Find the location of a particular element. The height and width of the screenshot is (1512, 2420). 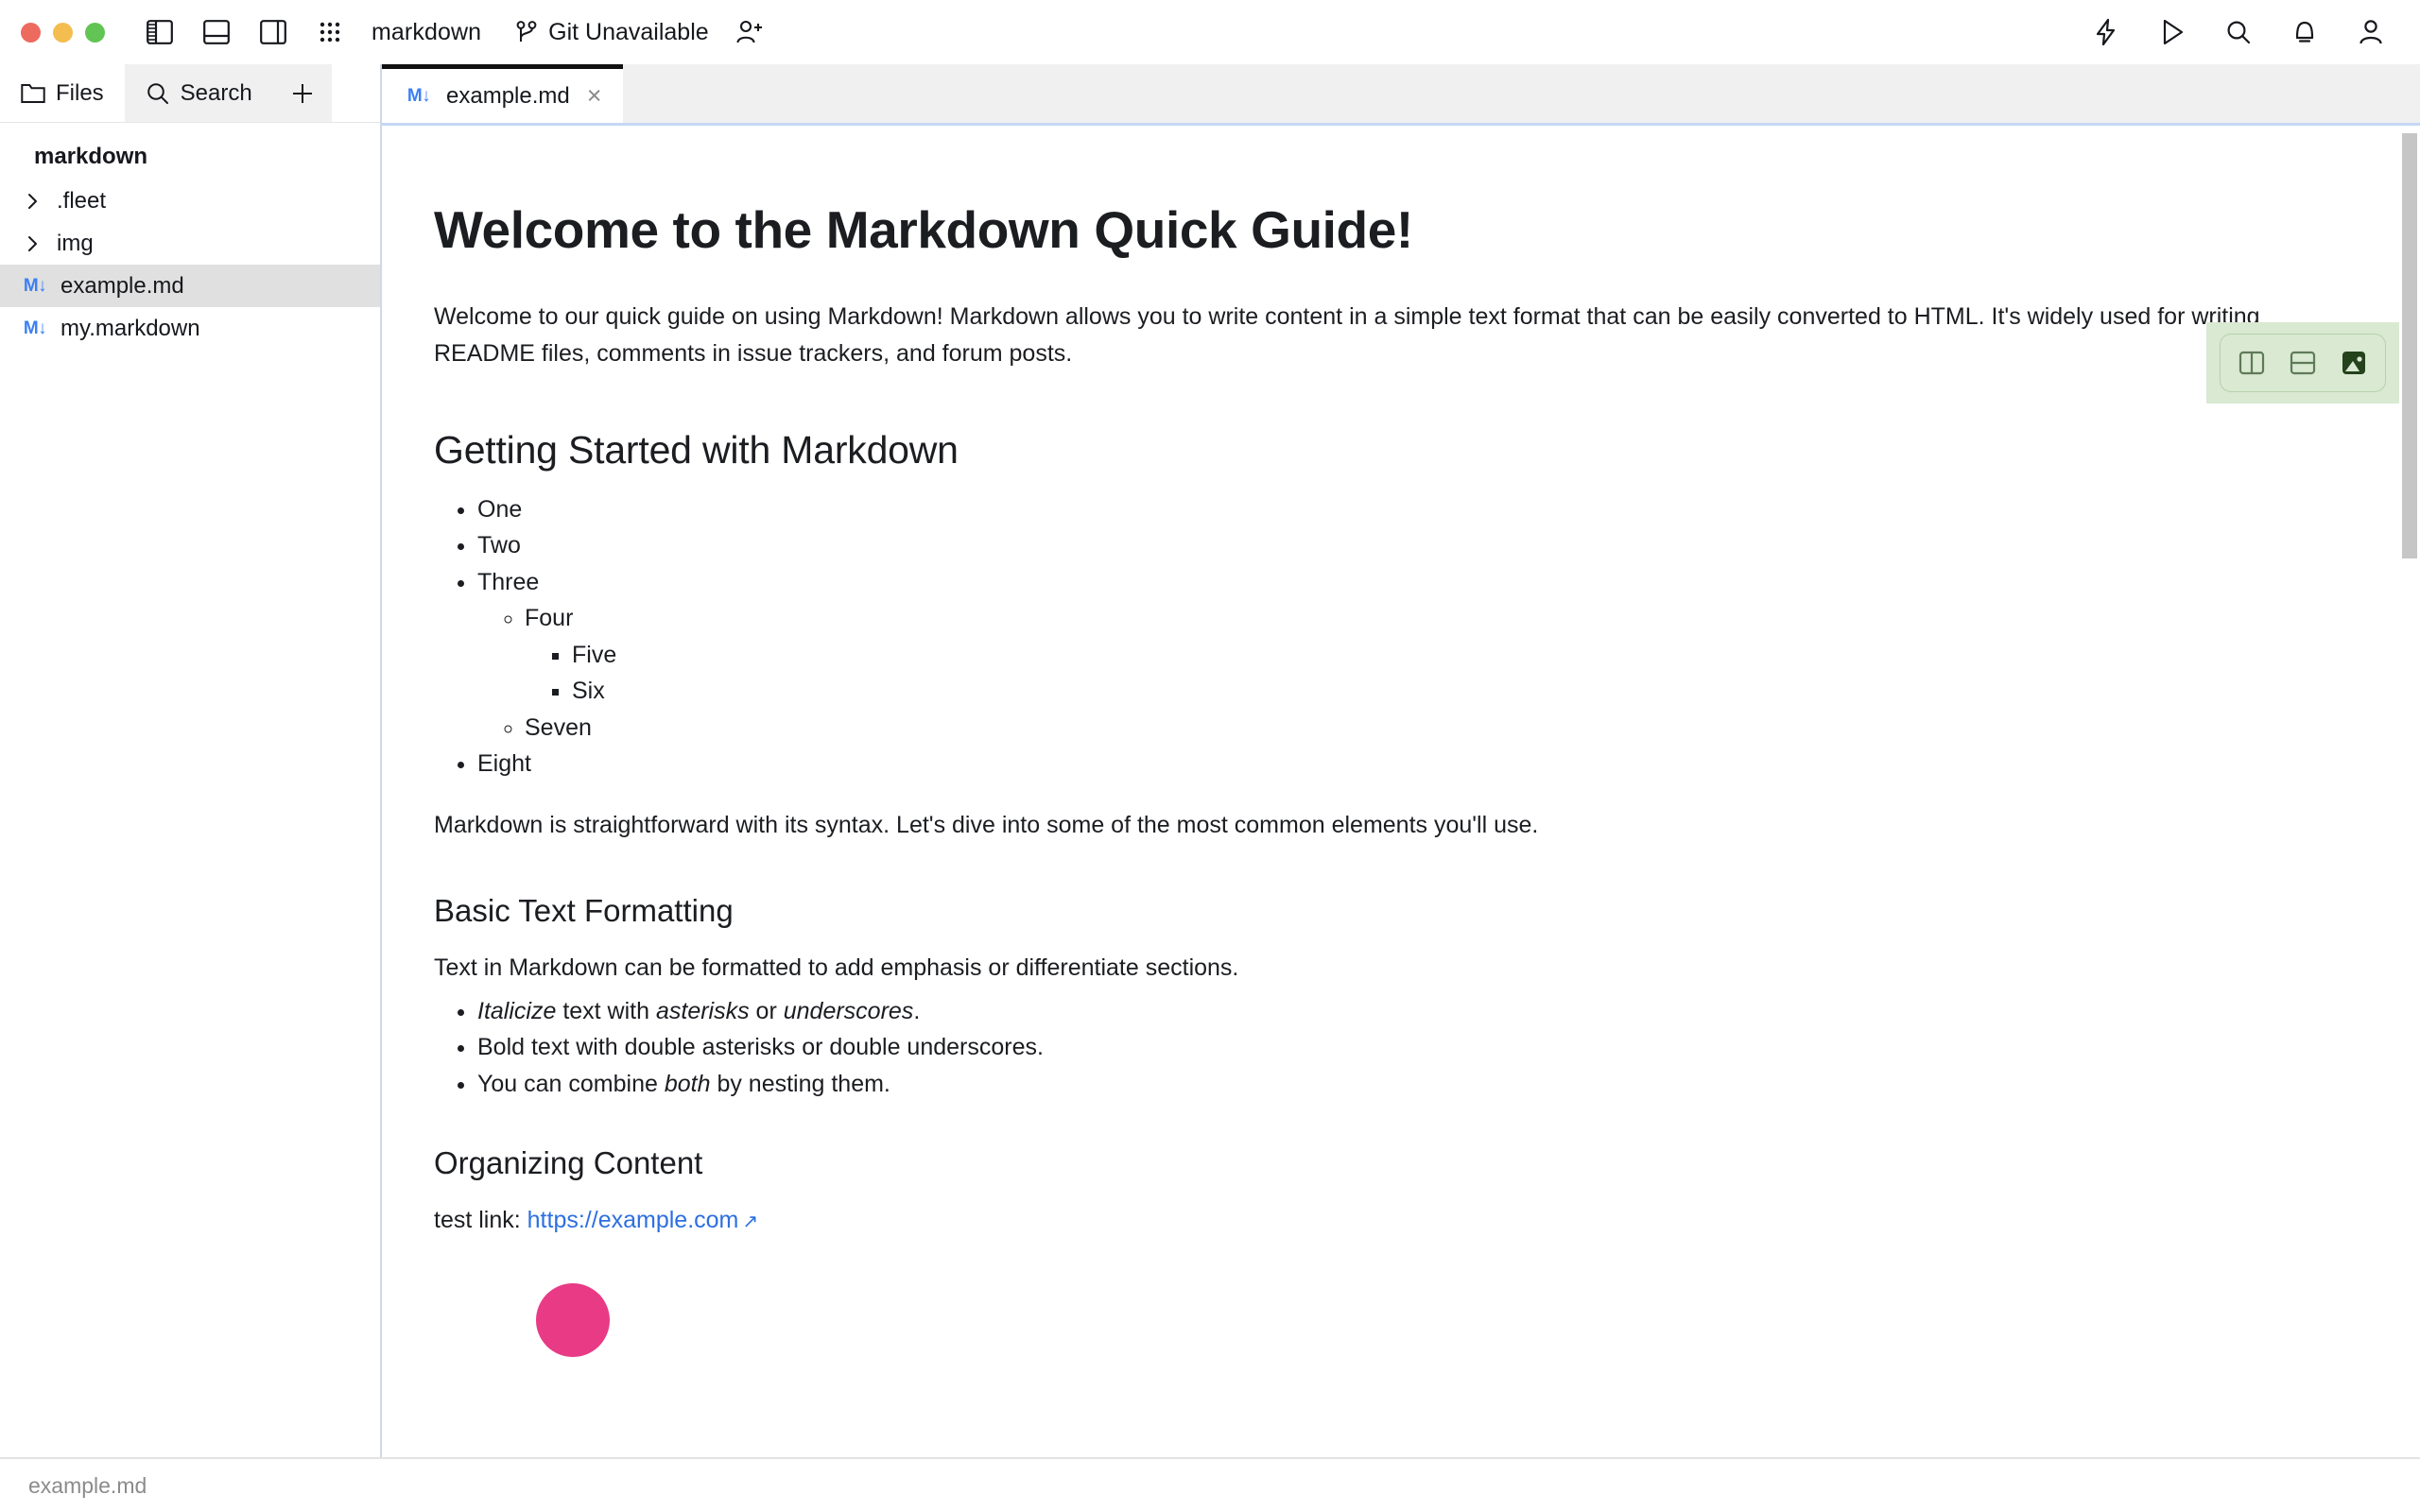

editor-tab-example-md: M↓ example.md × is located at coordinates (502, 93).